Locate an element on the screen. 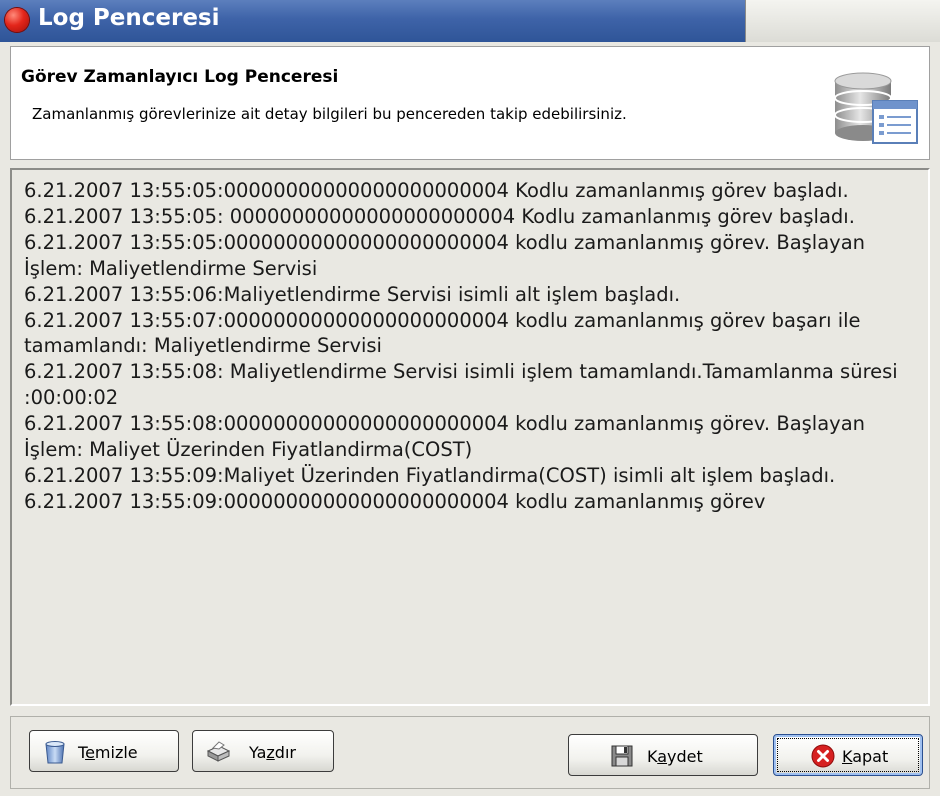  clear-label-post: mizle is located at coordinates (116, 752).